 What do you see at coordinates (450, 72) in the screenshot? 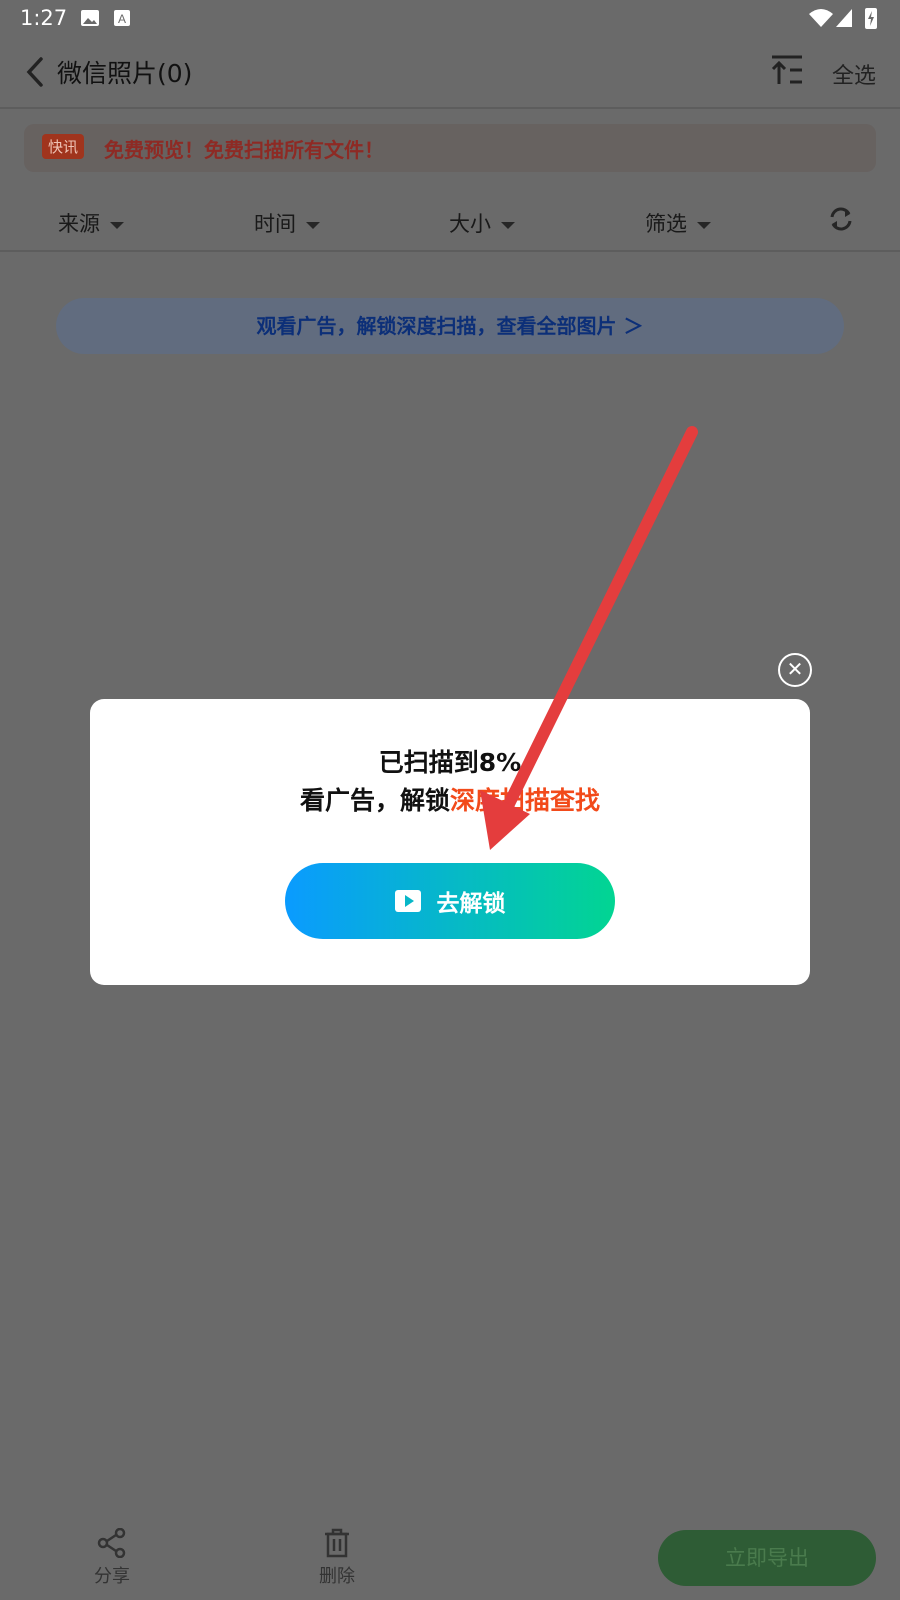
I see `app-bar: 微信照片(0) 全选` at bounding box center [450, 72].